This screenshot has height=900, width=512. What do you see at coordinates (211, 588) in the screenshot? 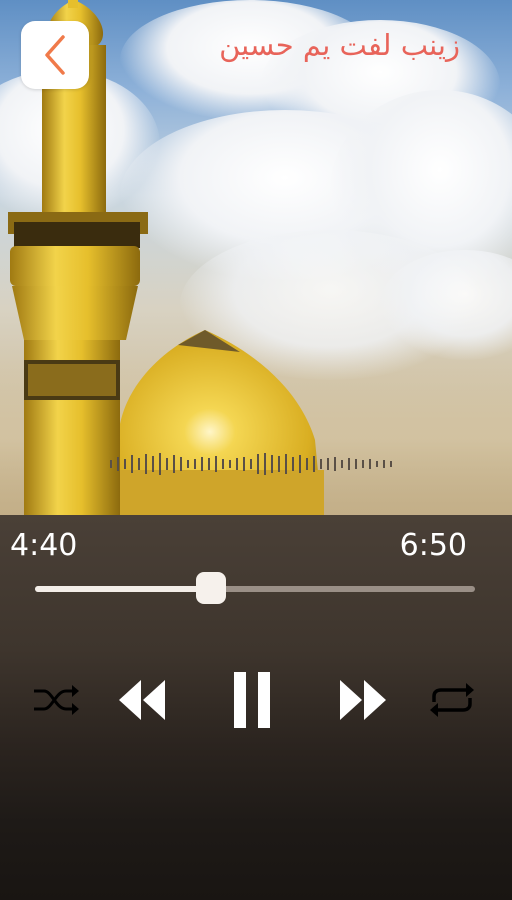
I see `seek-thumb` at bounding box center [211, 588].